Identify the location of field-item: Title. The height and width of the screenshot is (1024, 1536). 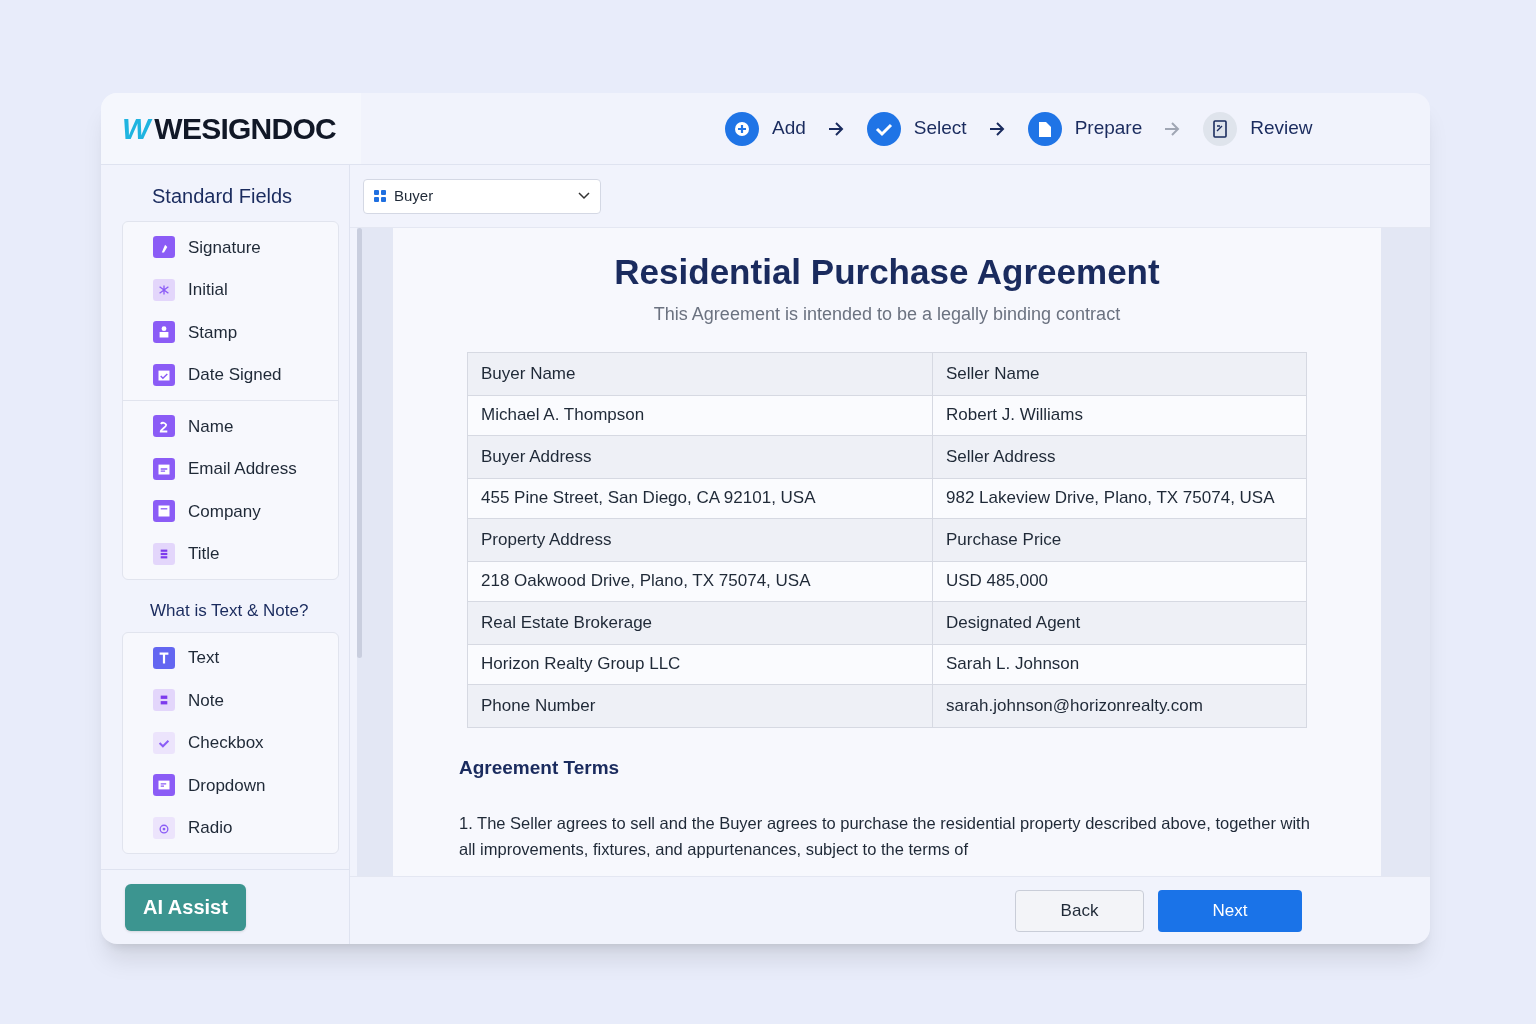
(204, 554).